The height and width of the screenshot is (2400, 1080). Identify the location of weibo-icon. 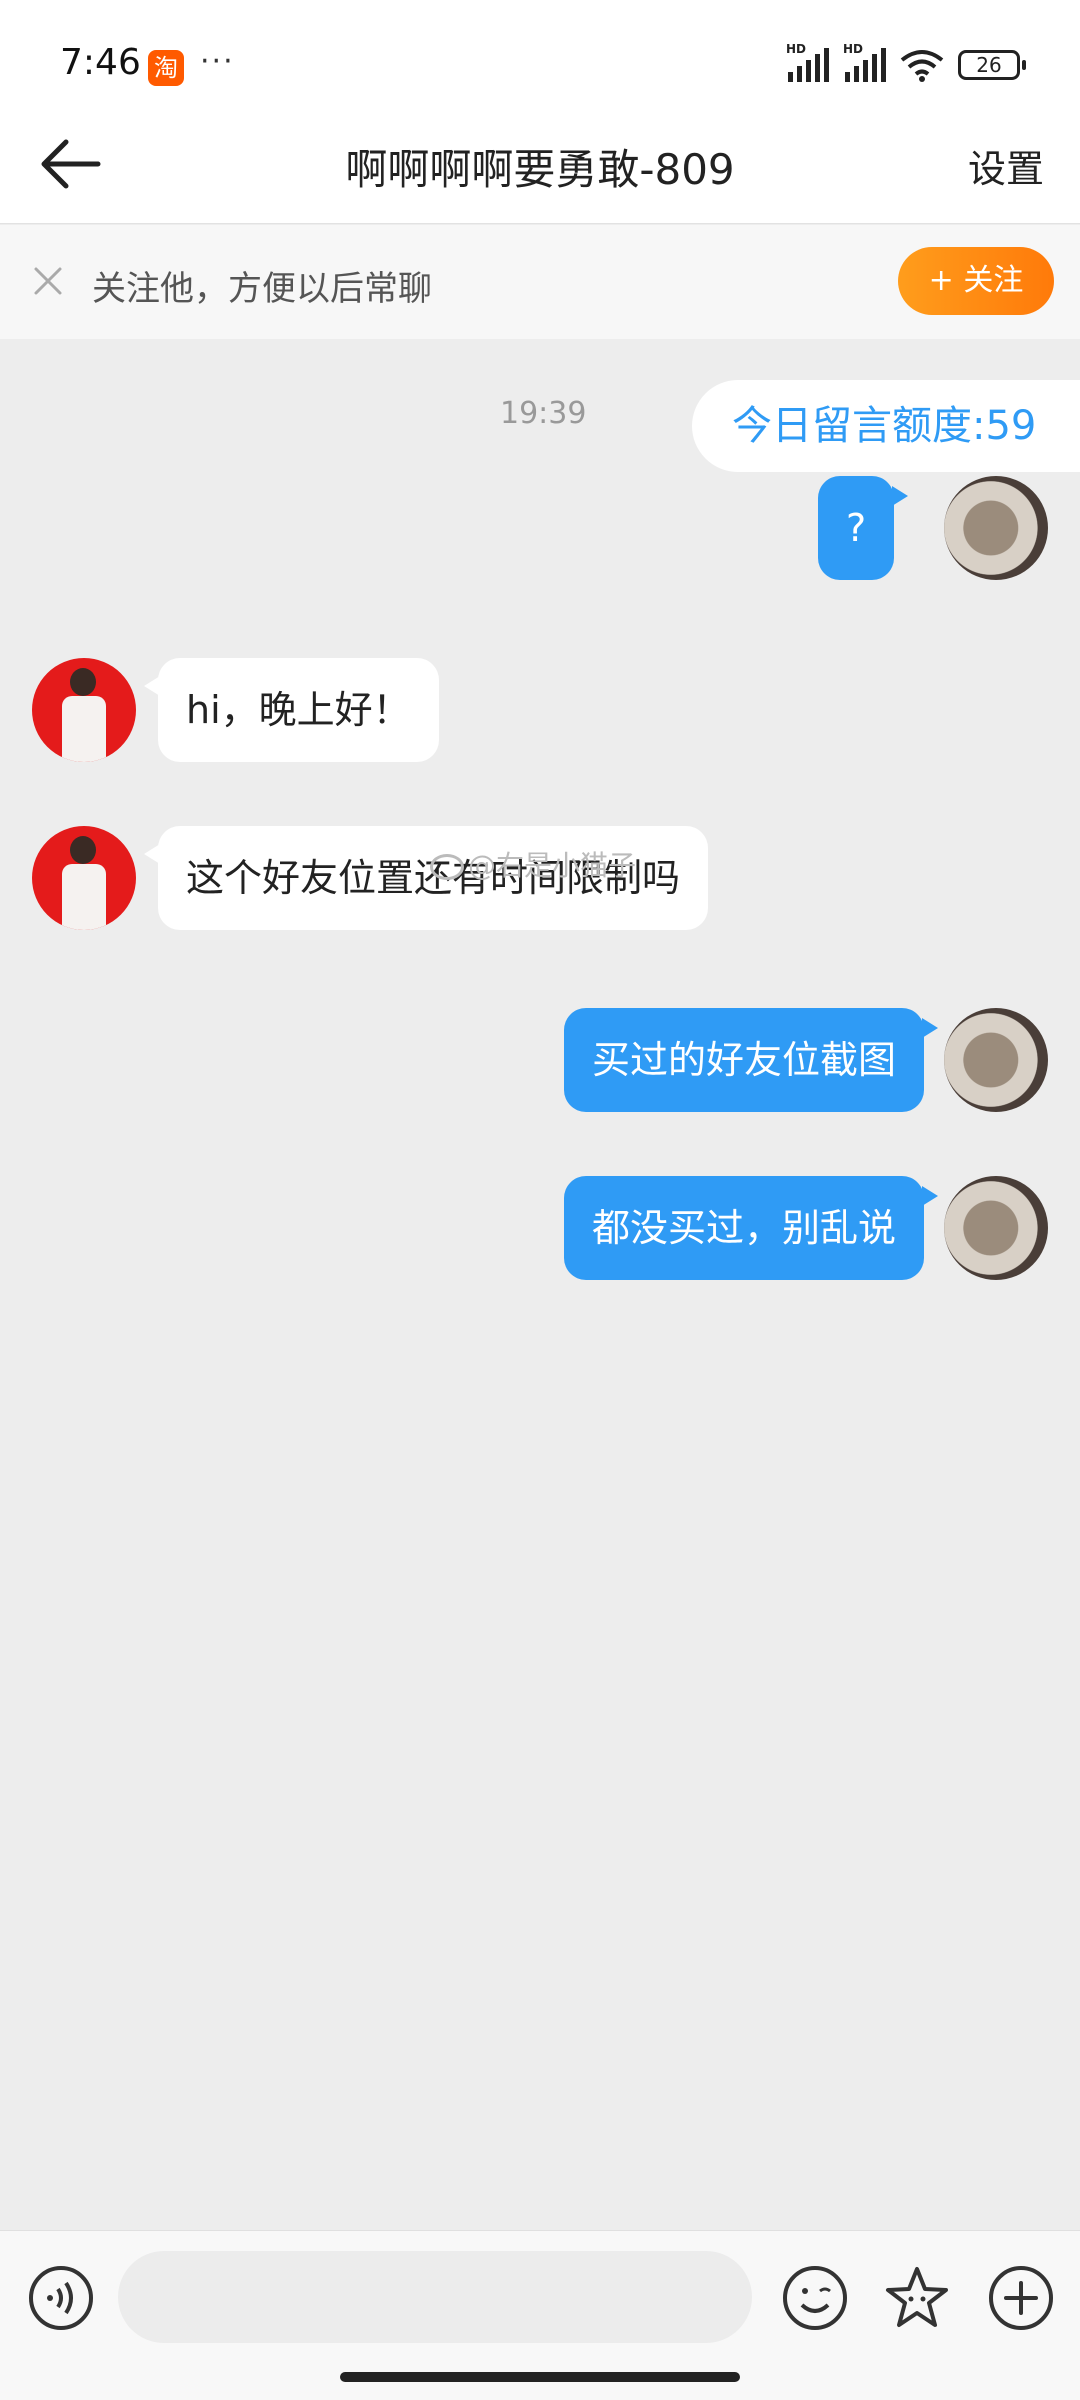
(447, 867).